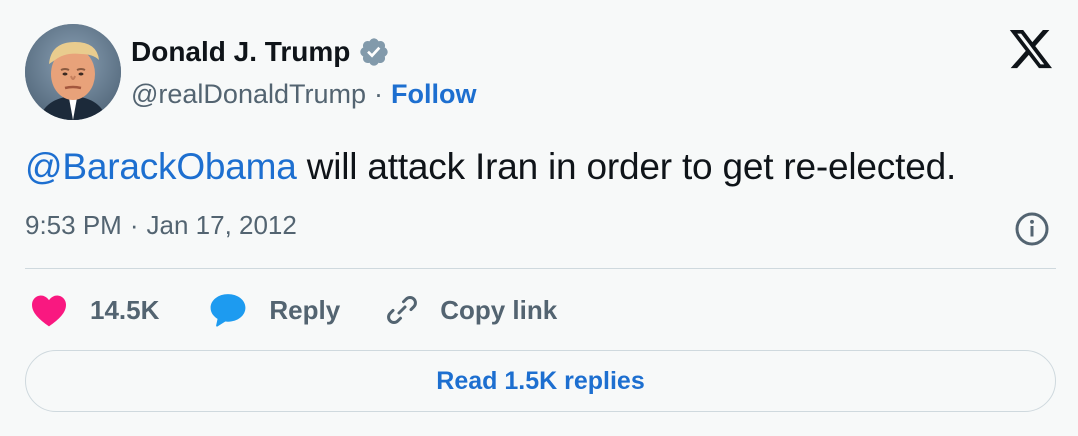 The width and height of the screenshot is (1078, 436). I want to click on author-handle-row: @realDonaldTrump · Follow, so click(303, 94).